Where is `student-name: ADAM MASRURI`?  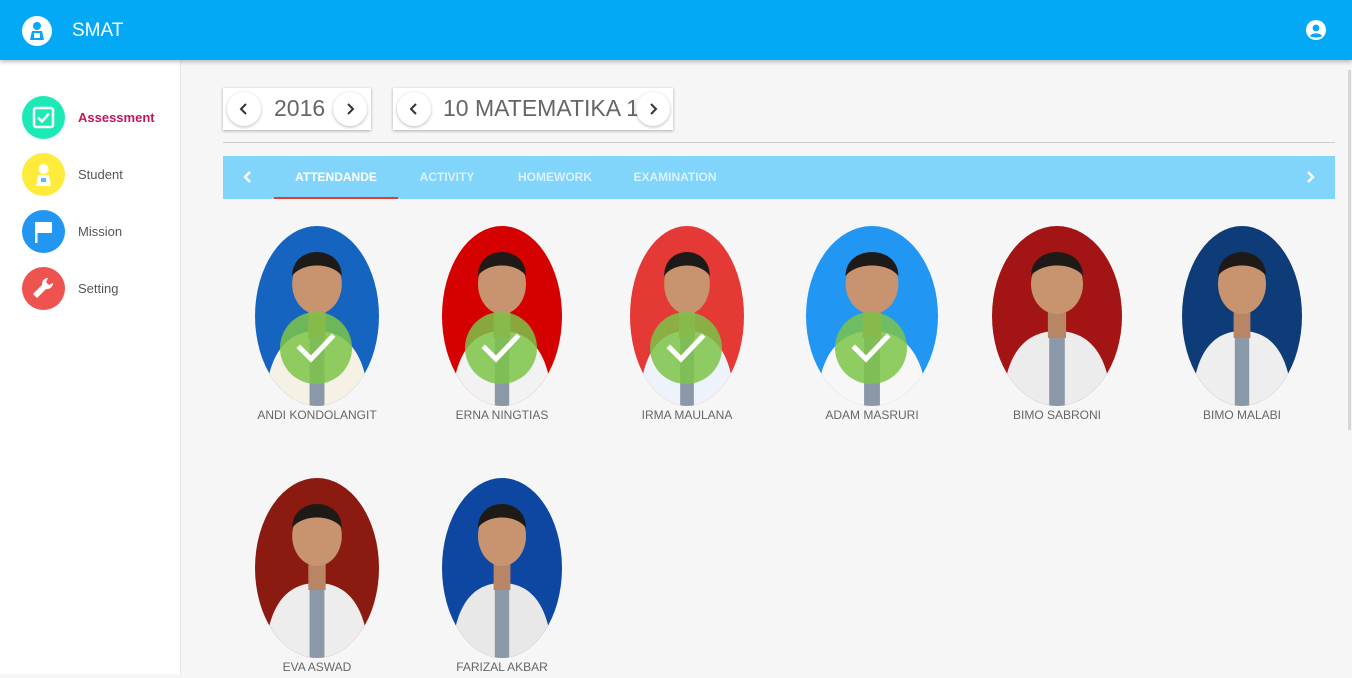 student-name: ADAM MASRURI is located at coordinates (872, 415).